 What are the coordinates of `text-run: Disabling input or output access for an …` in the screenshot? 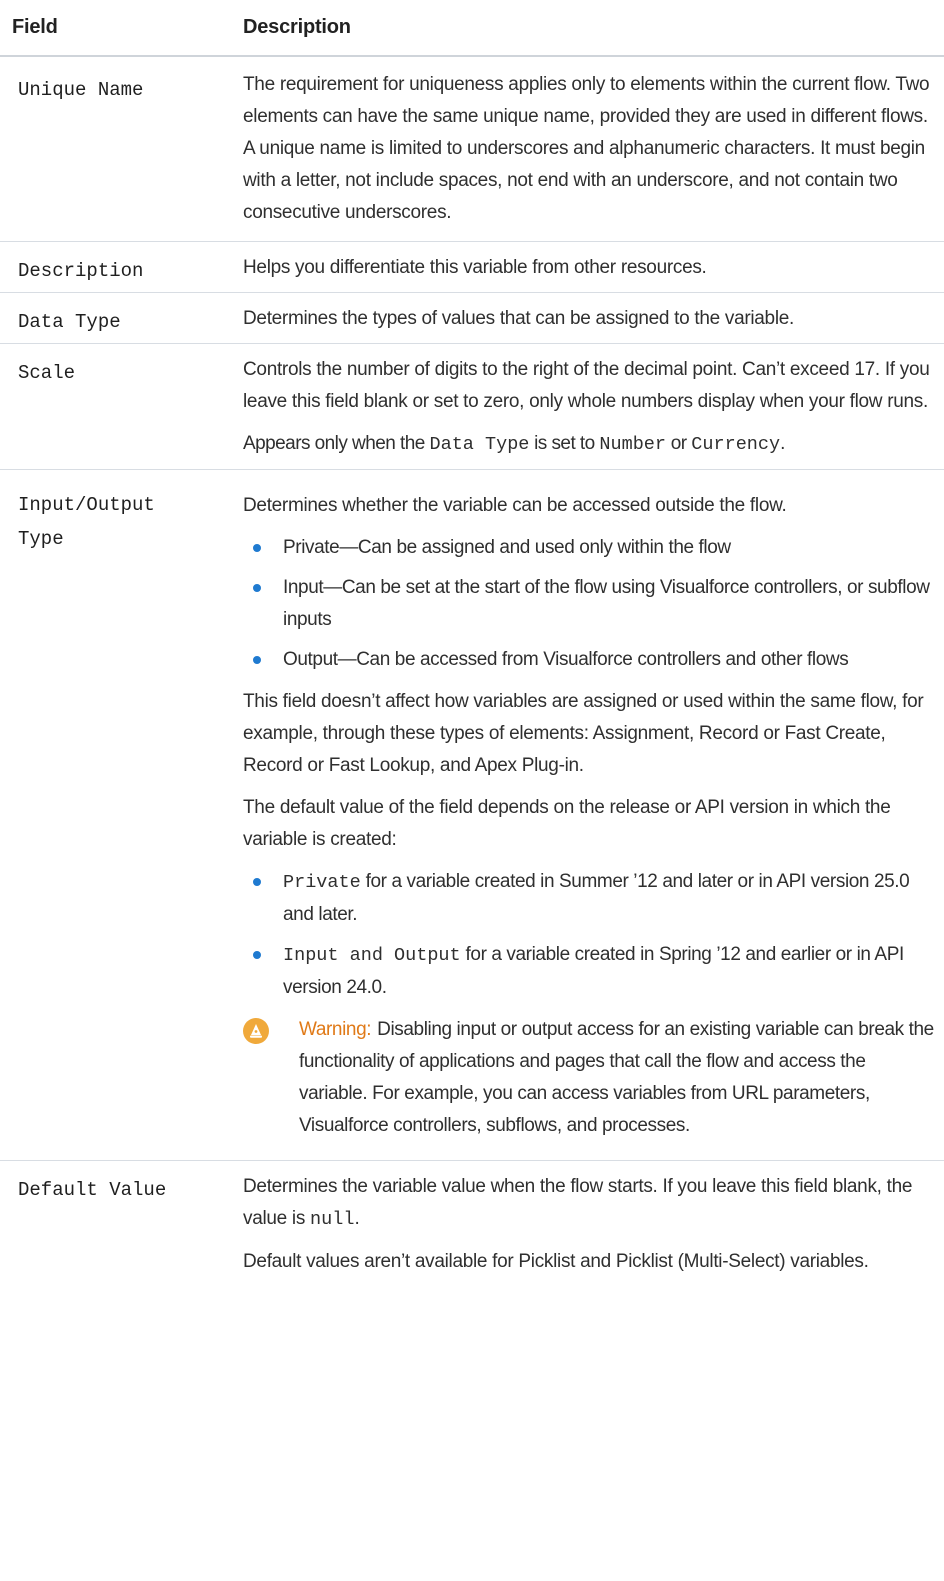 It's located at (616, 1077).